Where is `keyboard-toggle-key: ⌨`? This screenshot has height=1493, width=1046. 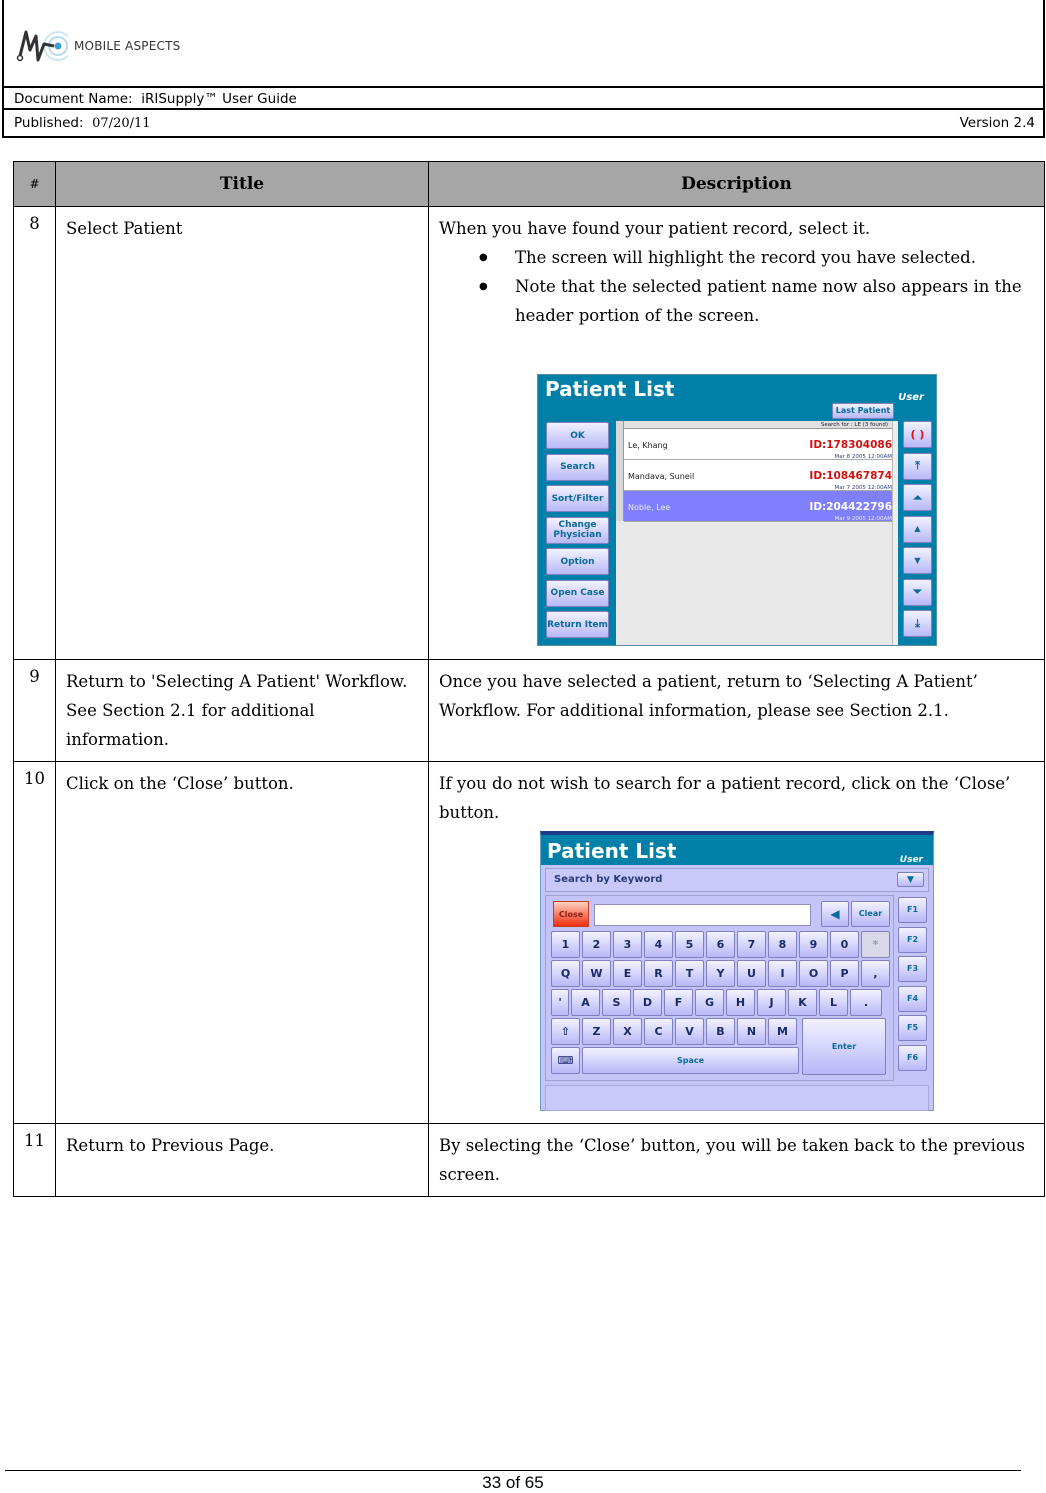 keyboard-toggle-key: ⌨ is located at coordinates (565, 1060).